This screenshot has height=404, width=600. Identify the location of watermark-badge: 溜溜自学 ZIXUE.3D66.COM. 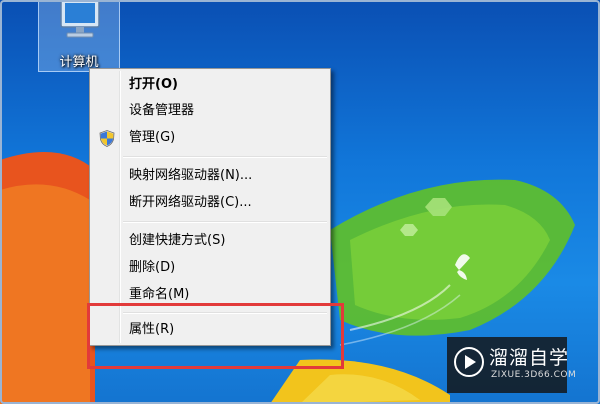
(511, 365).